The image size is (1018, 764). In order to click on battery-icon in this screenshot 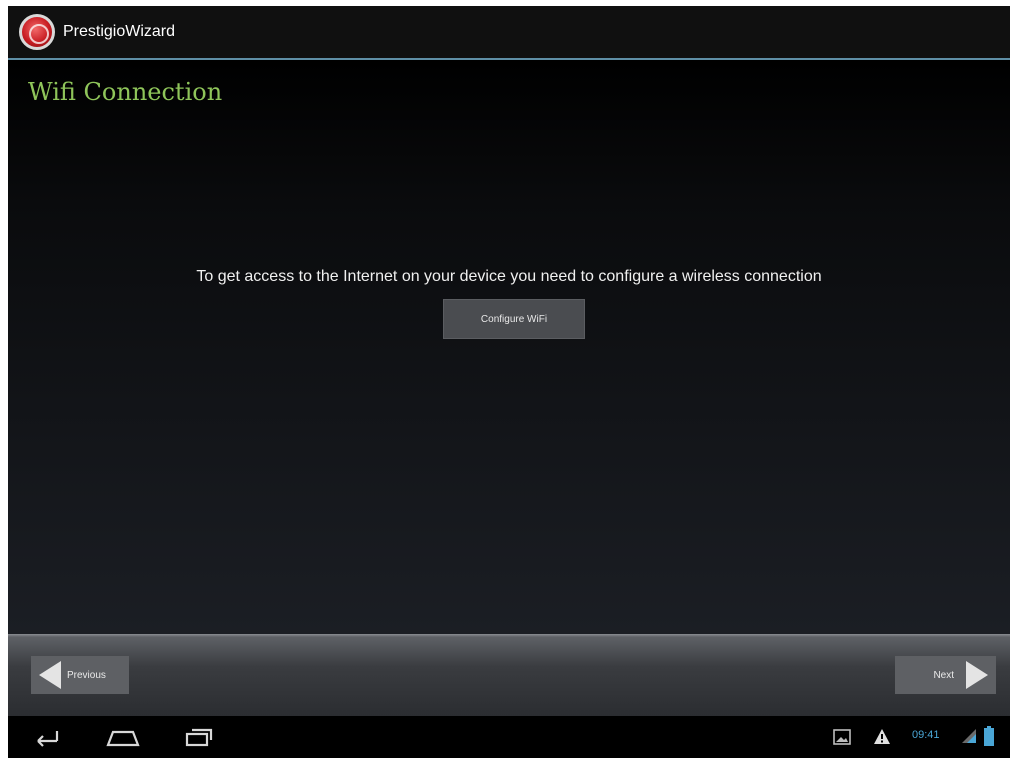, I will do `click(989, 736)`.